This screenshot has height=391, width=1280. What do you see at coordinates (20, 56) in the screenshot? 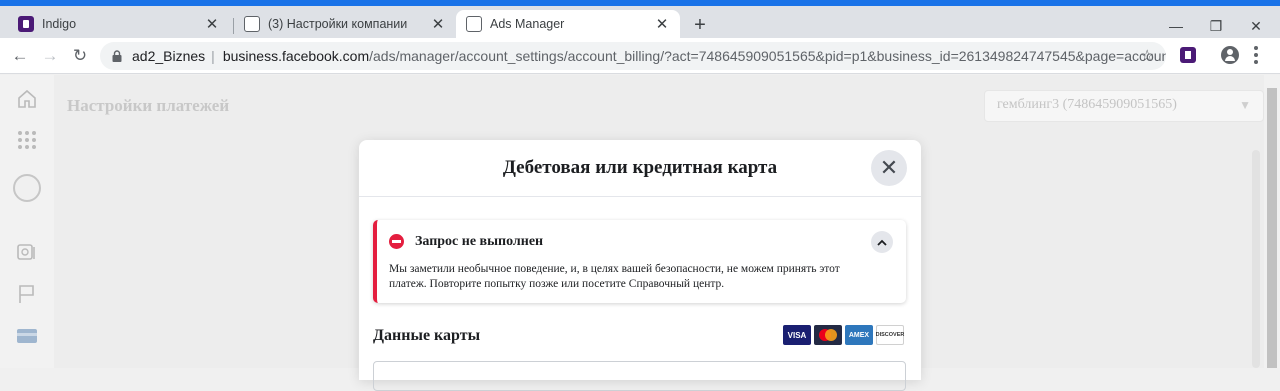
I see `back-arrow-icon: ←` at bounding box center [20, 56].